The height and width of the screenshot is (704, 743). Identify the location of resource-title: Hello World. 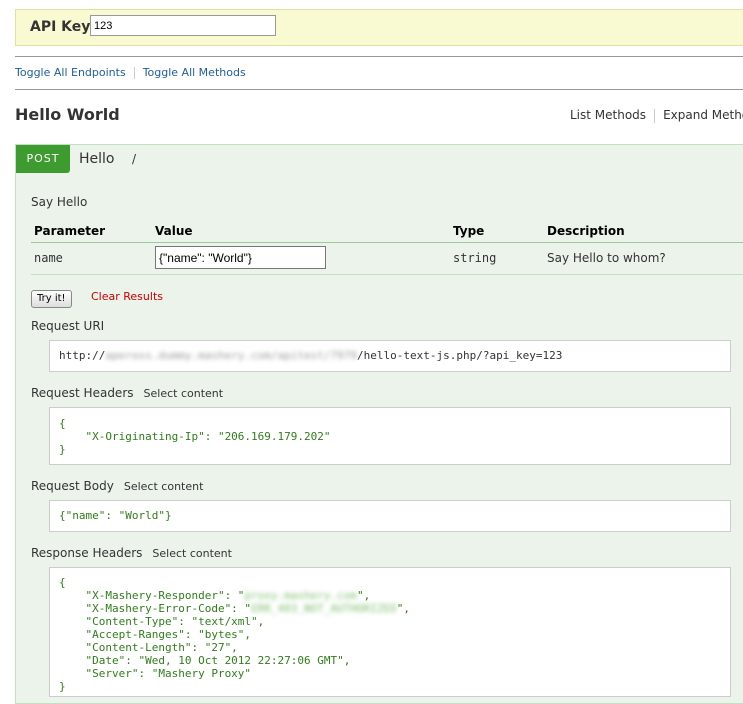
(67, 114).